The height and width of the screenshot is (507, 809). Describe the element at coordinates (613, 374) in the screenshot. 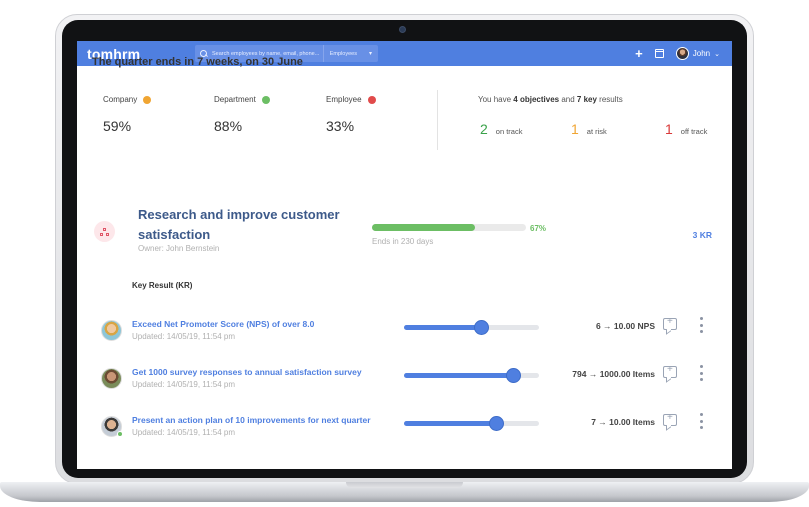

I see `key-result-value: 794 → 1000.00 Items` at that location.